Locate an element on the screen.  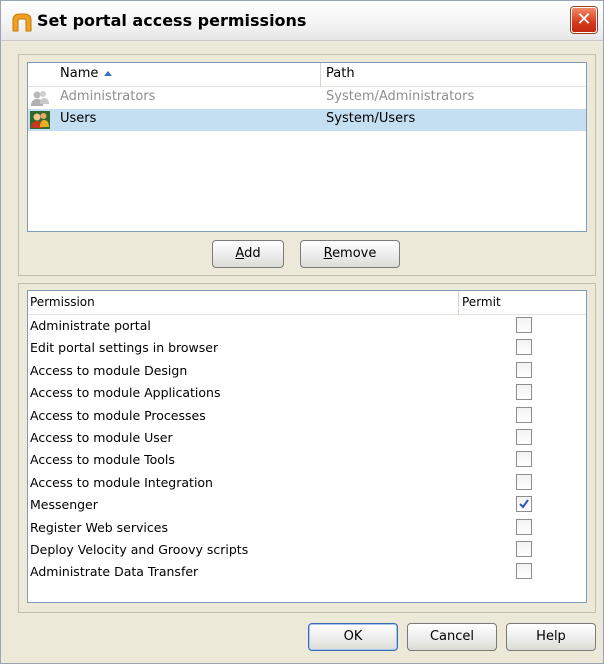
permission-label: Access to module Design is located at coordinates (109, 370).